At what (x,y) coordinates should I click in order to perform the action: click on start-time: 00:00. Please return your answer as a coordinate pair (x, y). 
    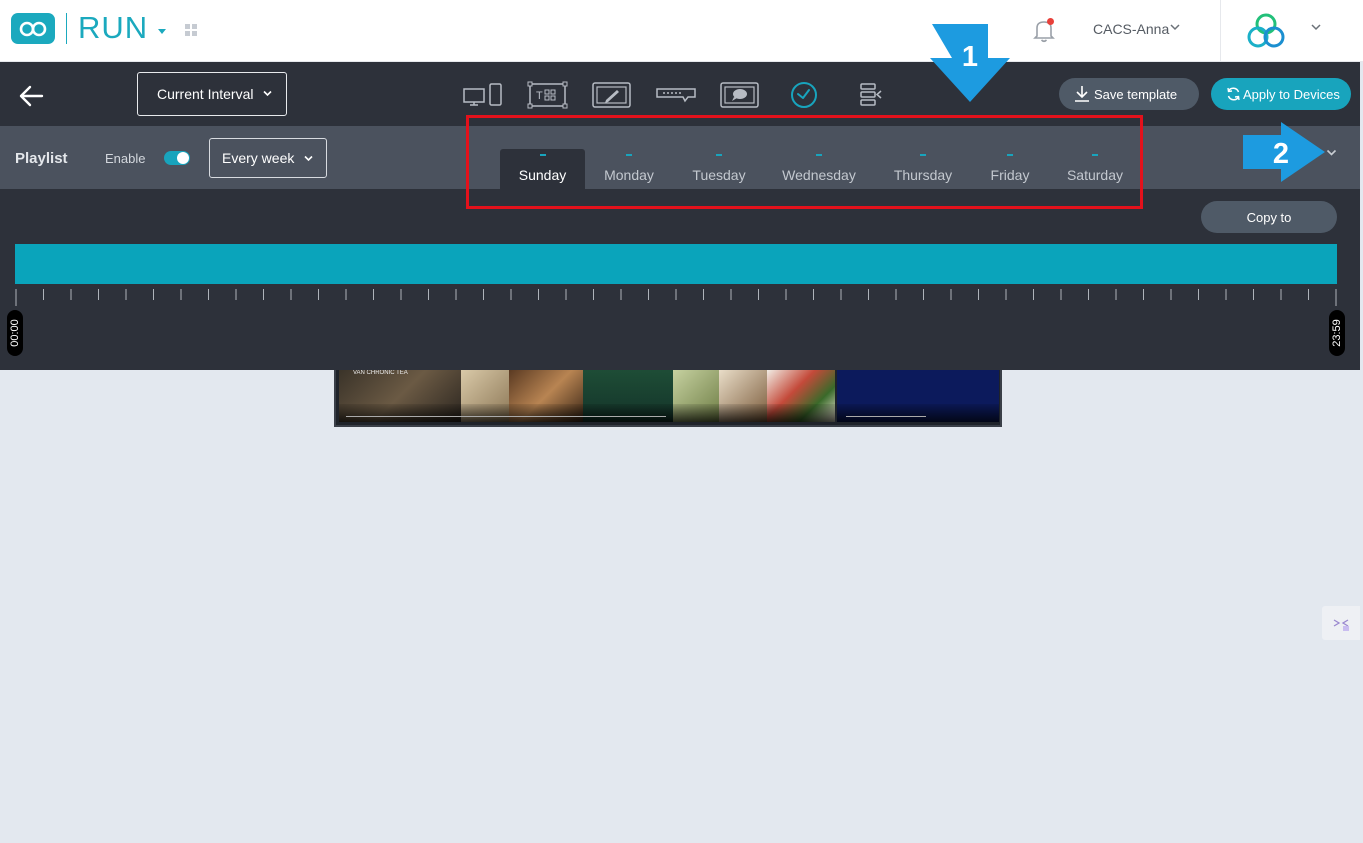
    Looking at the image, I should click on (15, 333).